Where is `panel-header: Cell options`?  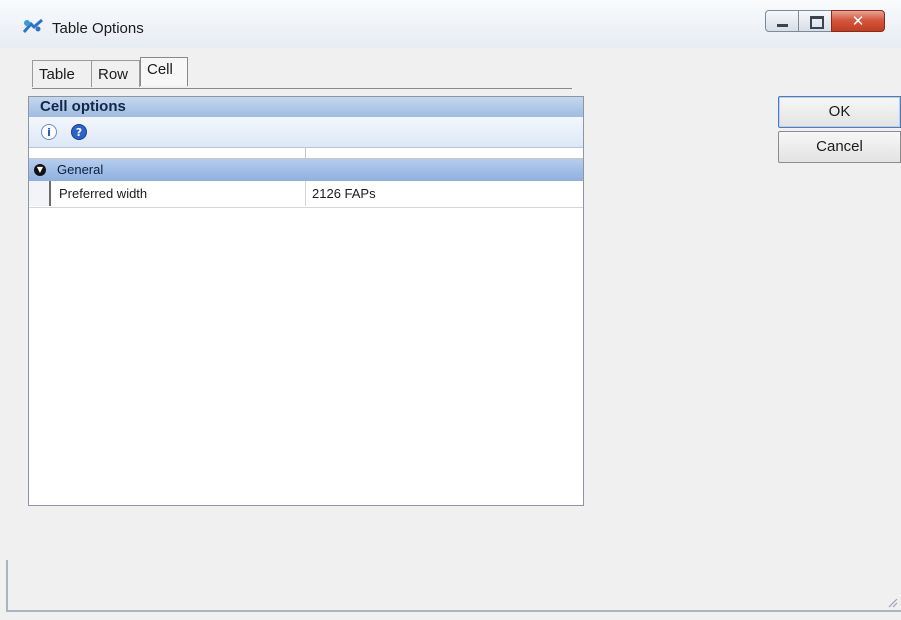 panel-header: Cell options is located at coordinates (306, 107).